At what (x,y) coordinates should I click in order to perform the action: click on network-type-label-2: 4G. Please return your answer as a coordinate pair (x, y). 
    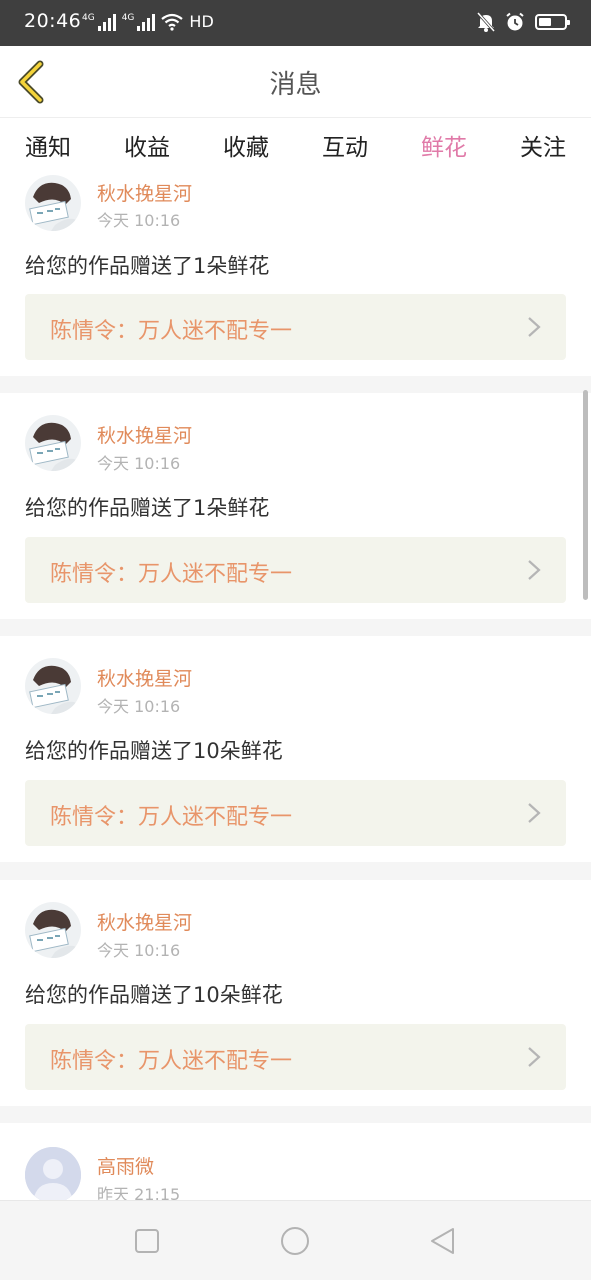
    Looking at the image, I should click on (128, 17).